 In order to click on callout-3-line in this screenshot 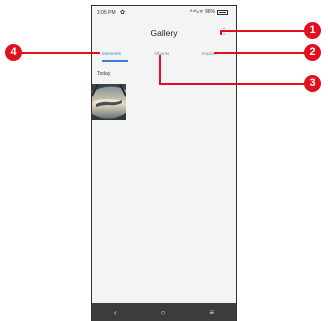, I will do `click(232, 84)`.